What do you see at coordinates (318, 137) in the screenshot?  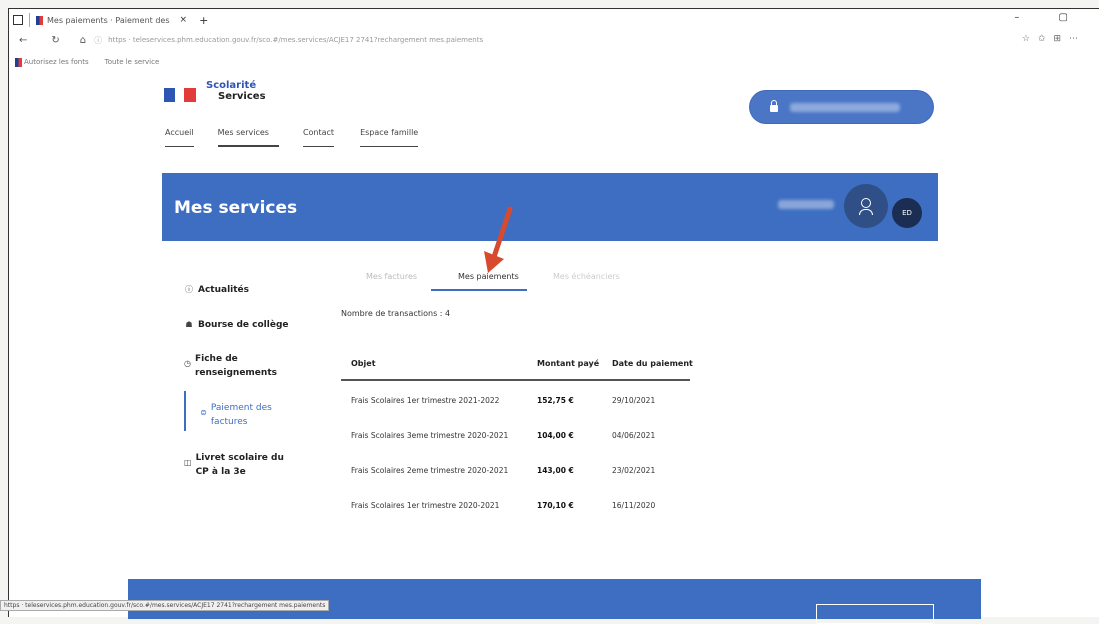 I see `nav-contact: Contact` at bounding box center [318, 137].